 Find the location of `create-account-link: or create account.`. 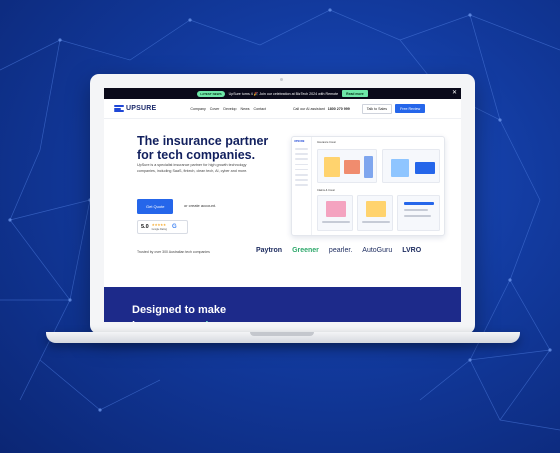

create-account-link: or create account. is located at coordinates (200, 205).